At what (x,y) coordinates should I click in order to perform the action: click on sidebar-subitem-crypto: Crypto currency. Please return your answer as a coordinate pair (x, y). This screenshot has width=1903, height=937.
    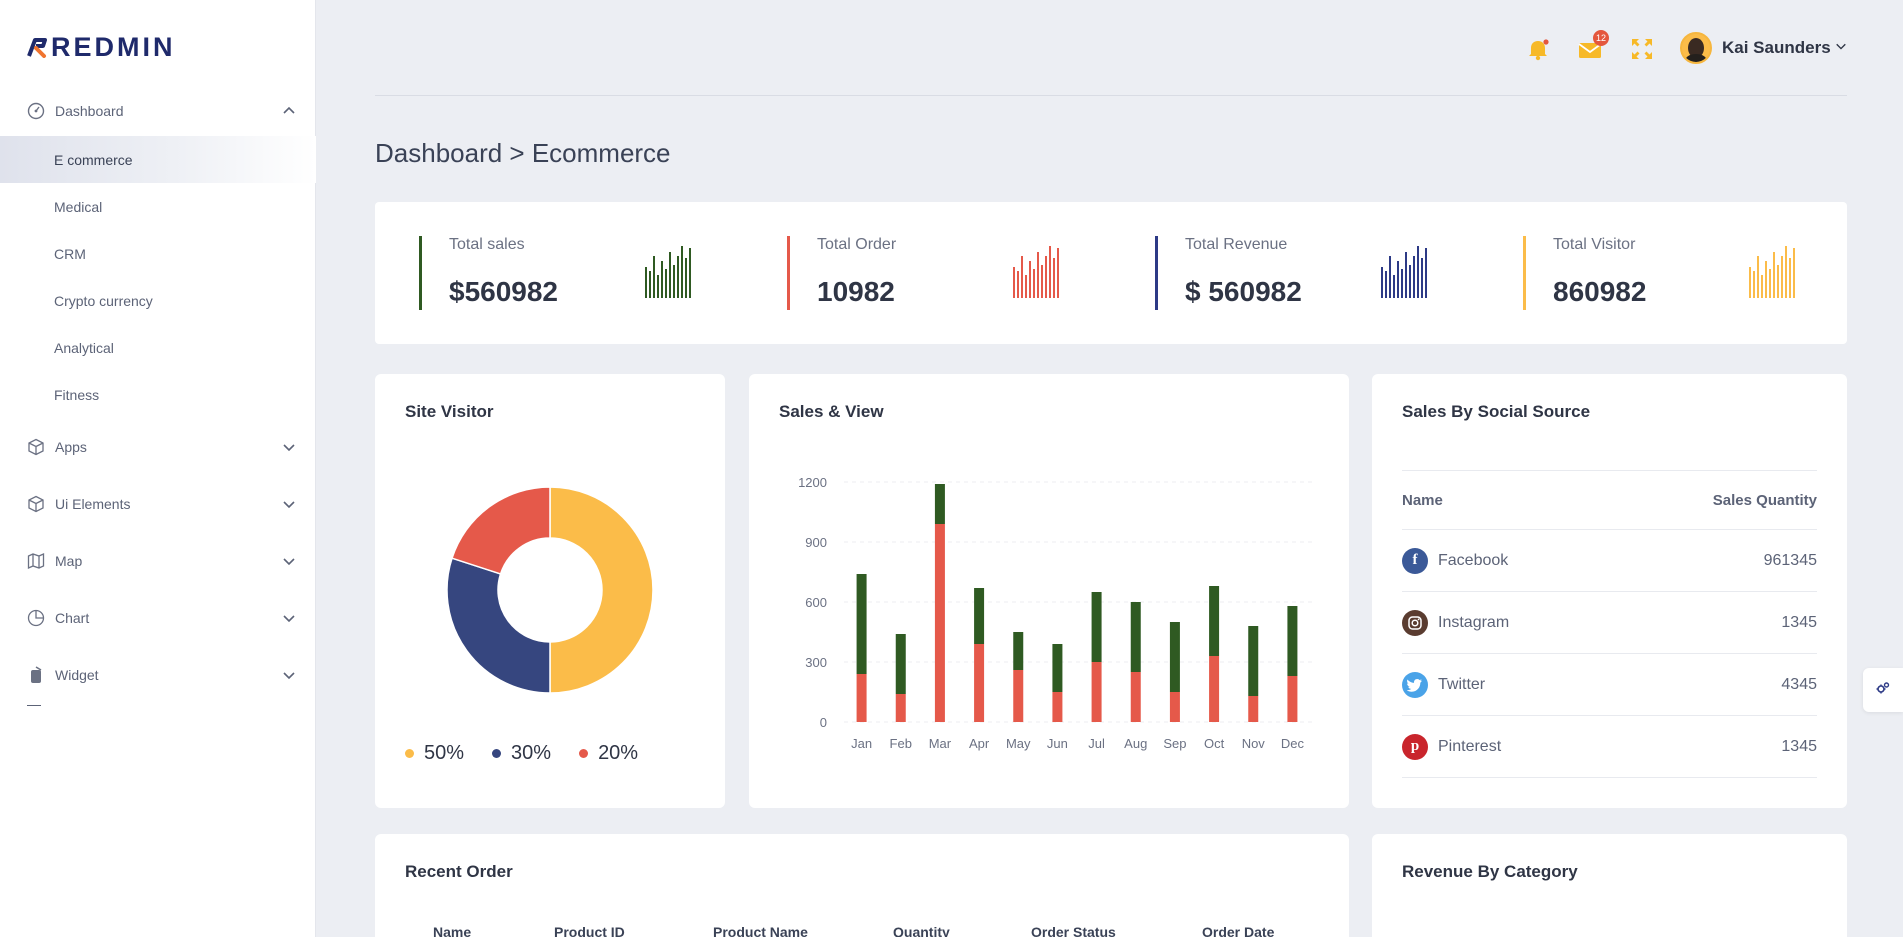
    Looking at the image, I should click on (158, 300).